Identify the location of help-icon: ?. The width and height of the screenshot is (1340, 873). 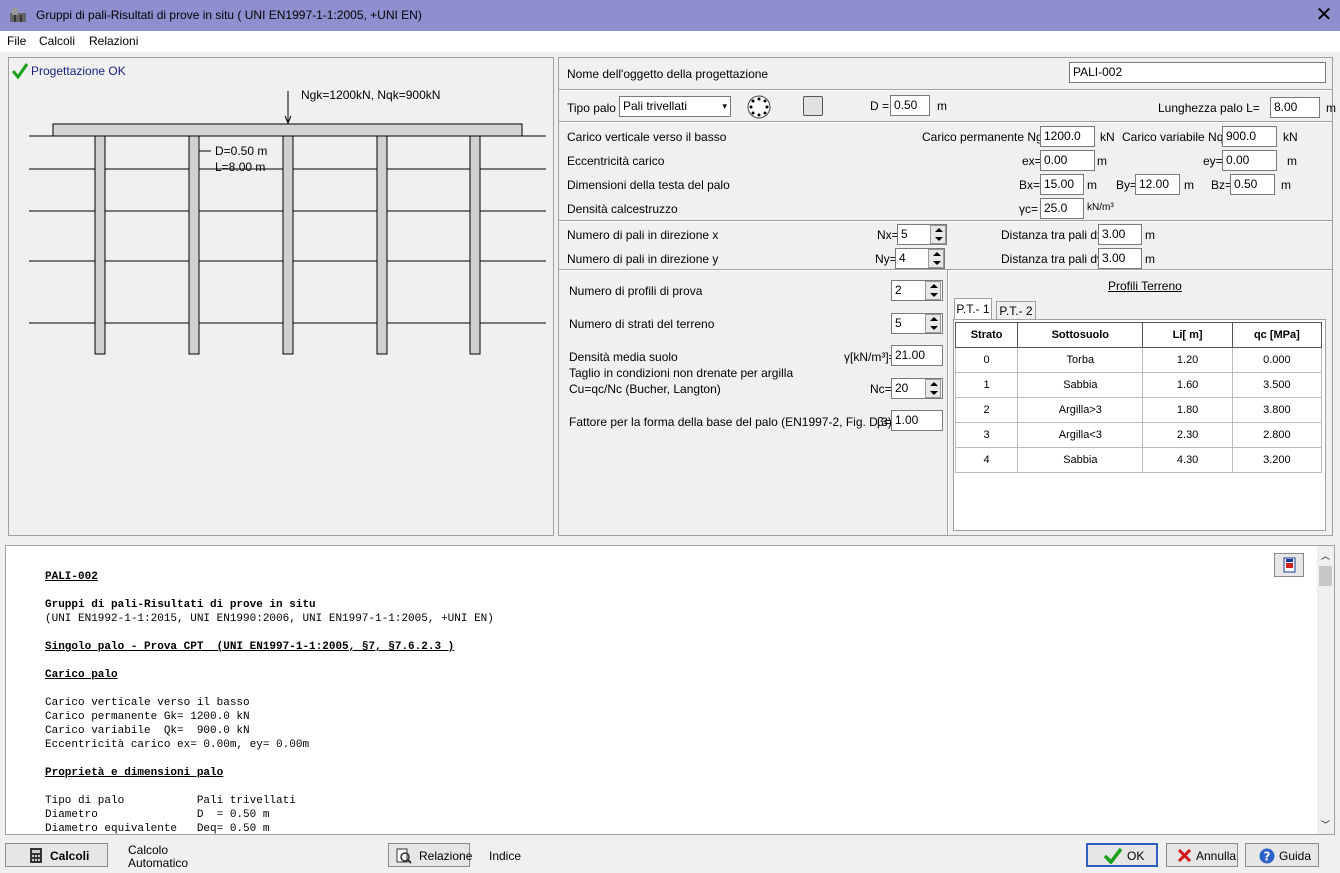
(1267, 856).